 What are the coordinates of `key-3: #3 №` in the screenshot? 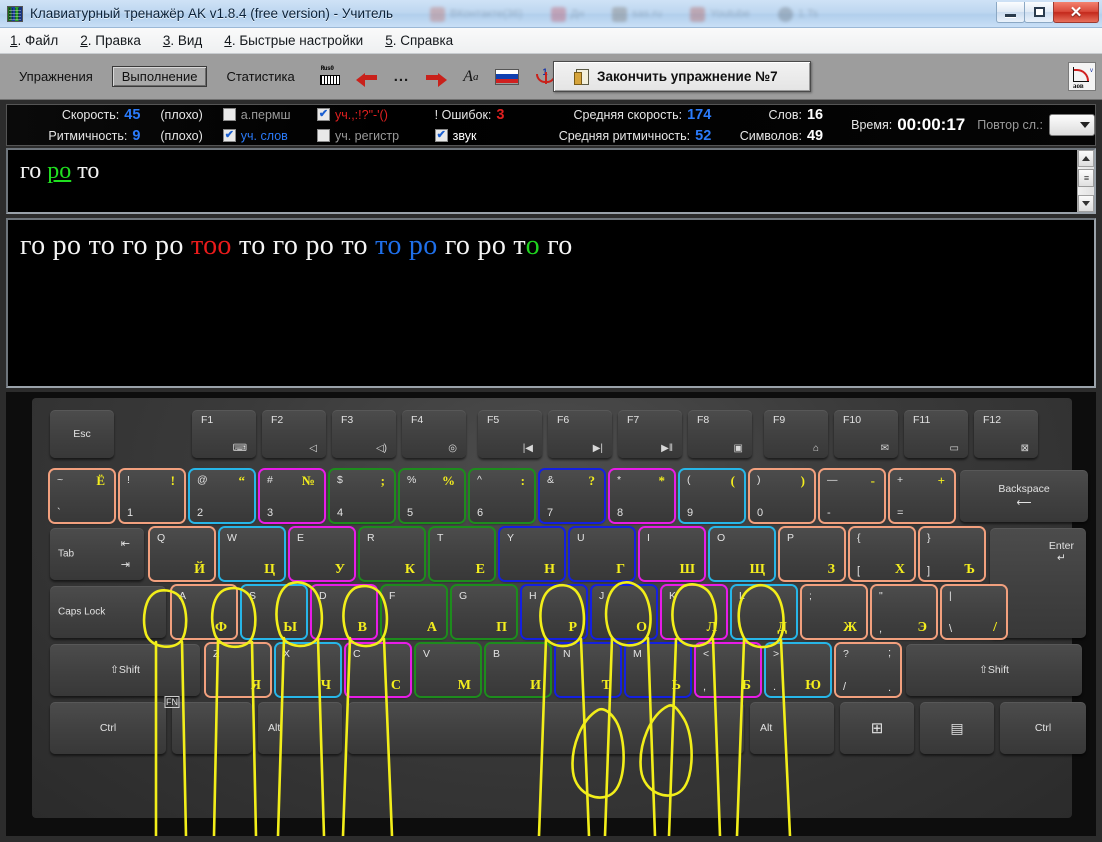 It's located at (292, 496).